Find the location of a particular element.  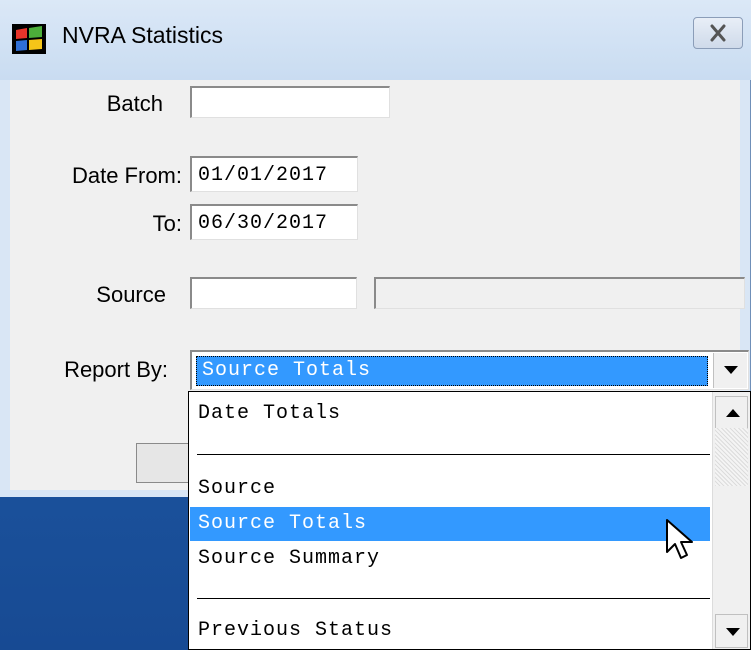

source-description-field is located at coordinates (559, 293).